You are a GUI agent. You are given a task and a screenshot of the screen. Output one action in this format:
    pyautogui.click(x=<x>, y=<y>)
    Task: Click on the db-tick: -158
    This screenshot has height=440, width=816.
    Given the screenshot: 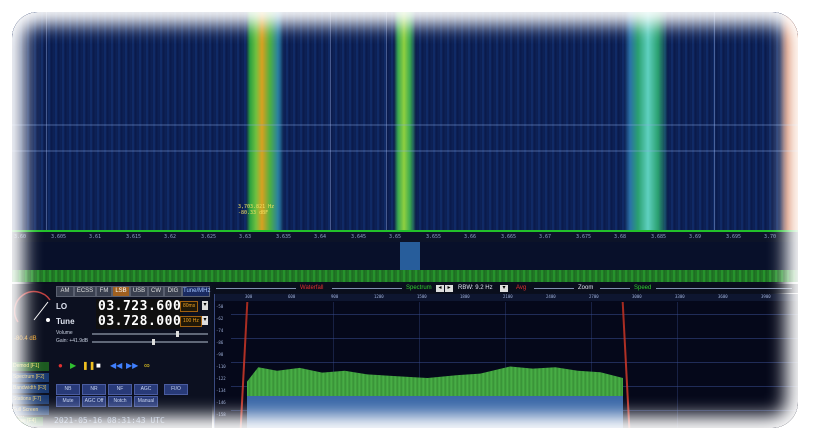 What is the action you would take?
    pyautogui.click(x=221, y=414)
    